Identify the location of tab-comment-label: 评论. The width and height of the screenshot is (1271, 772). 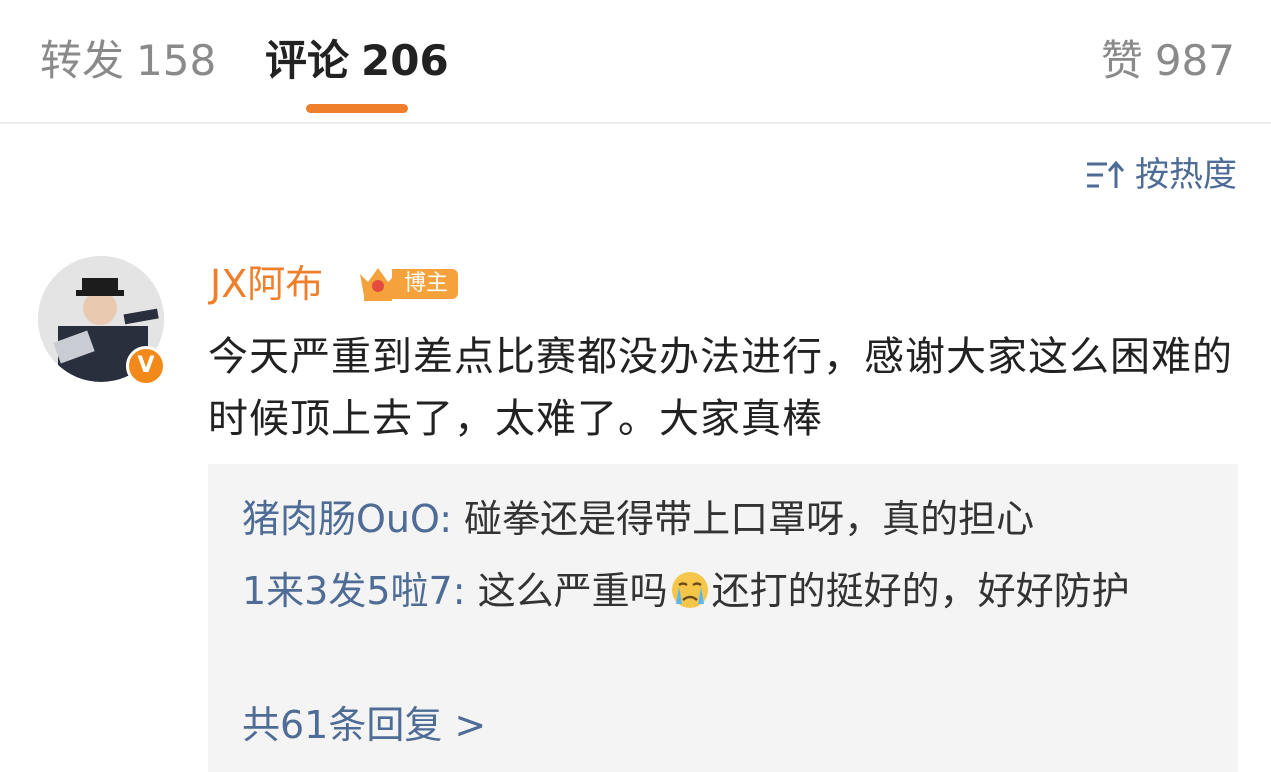
(307, 60).